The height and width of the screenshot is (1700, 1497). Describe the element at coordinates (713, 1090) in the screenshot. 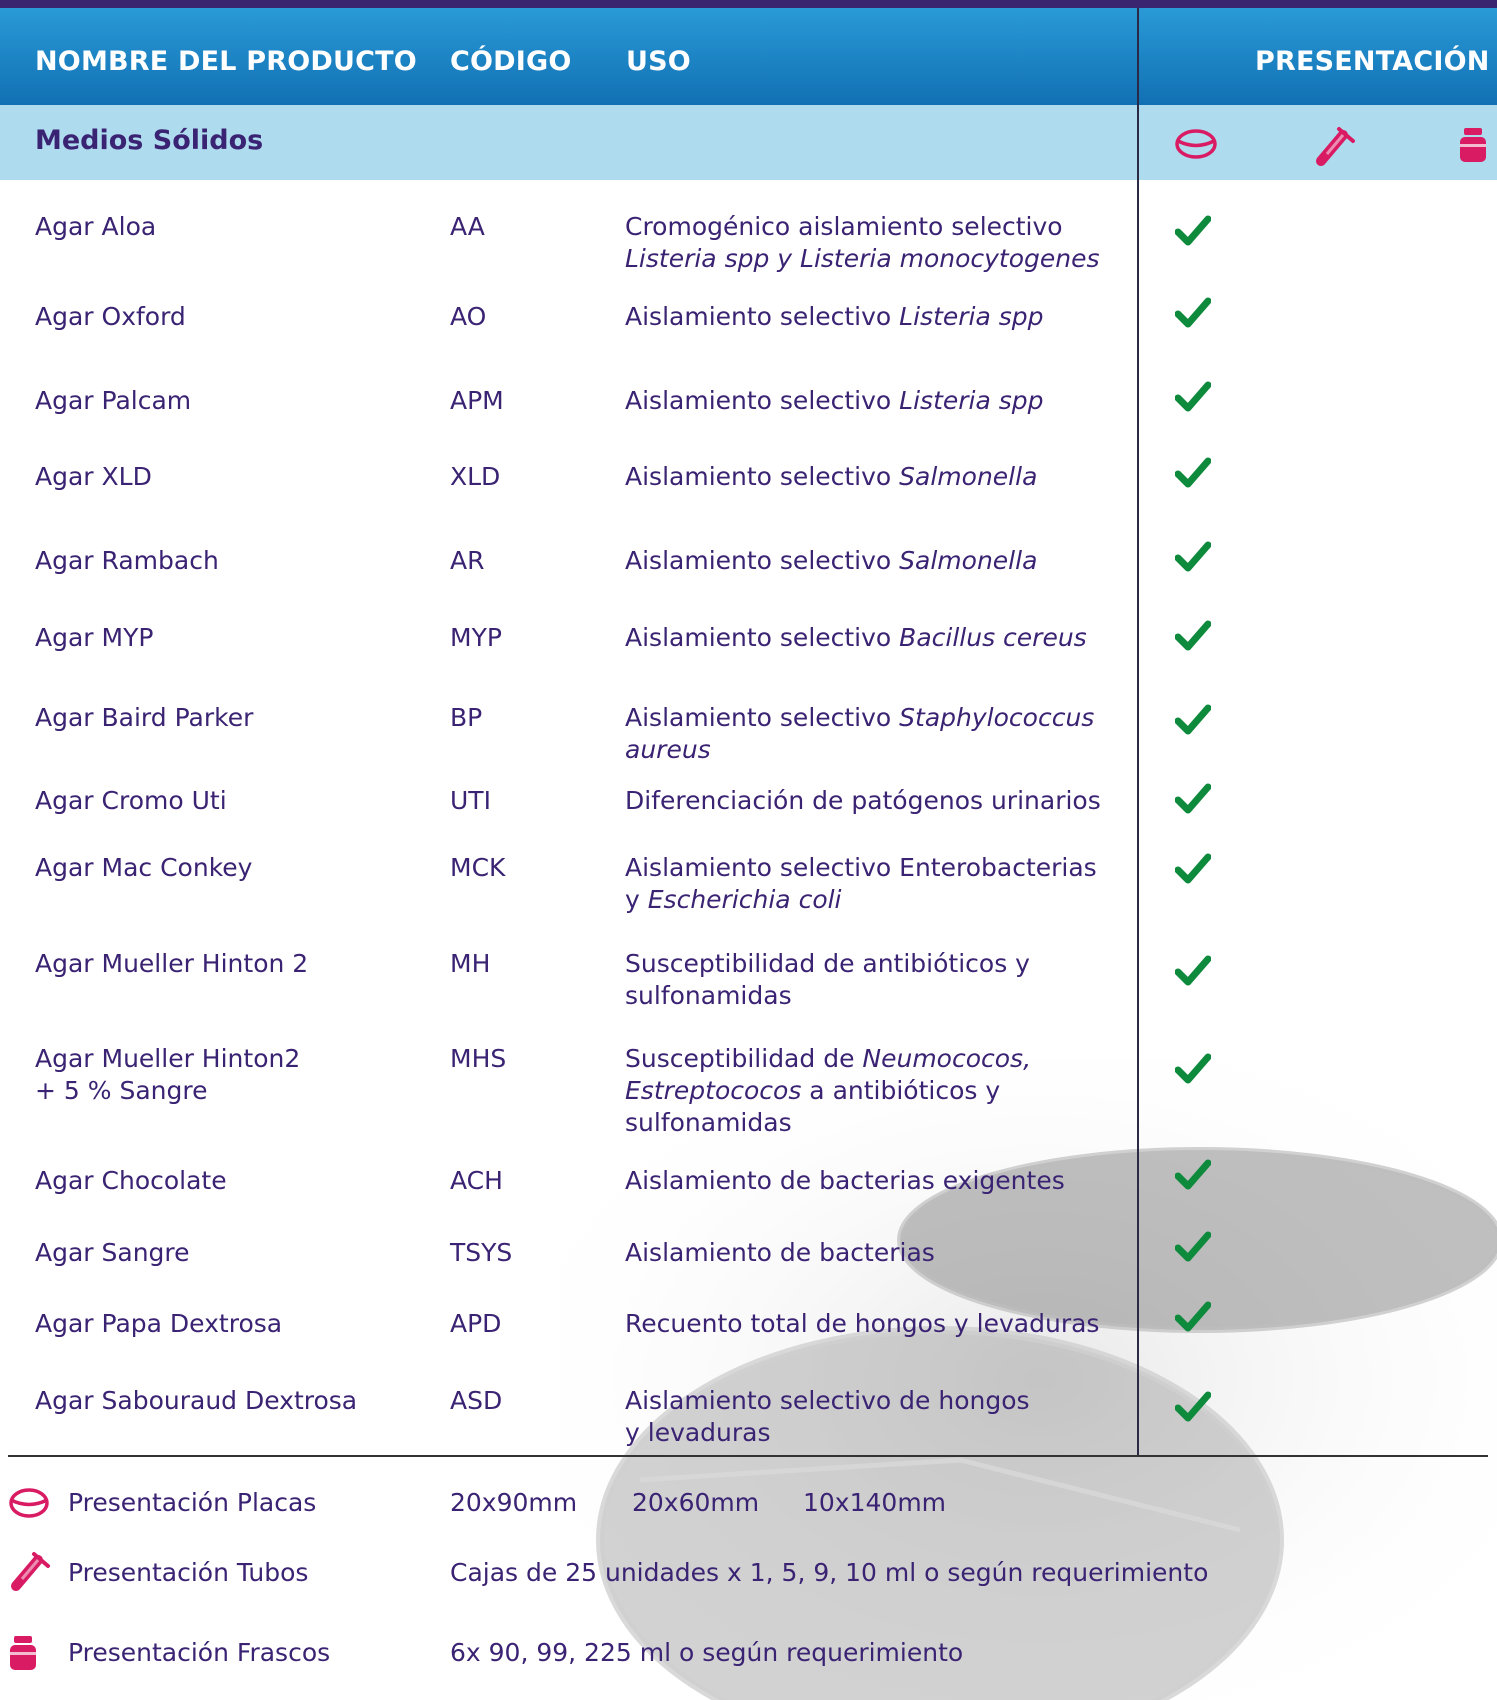

I see `use-organism: Estreptococos` at that location.